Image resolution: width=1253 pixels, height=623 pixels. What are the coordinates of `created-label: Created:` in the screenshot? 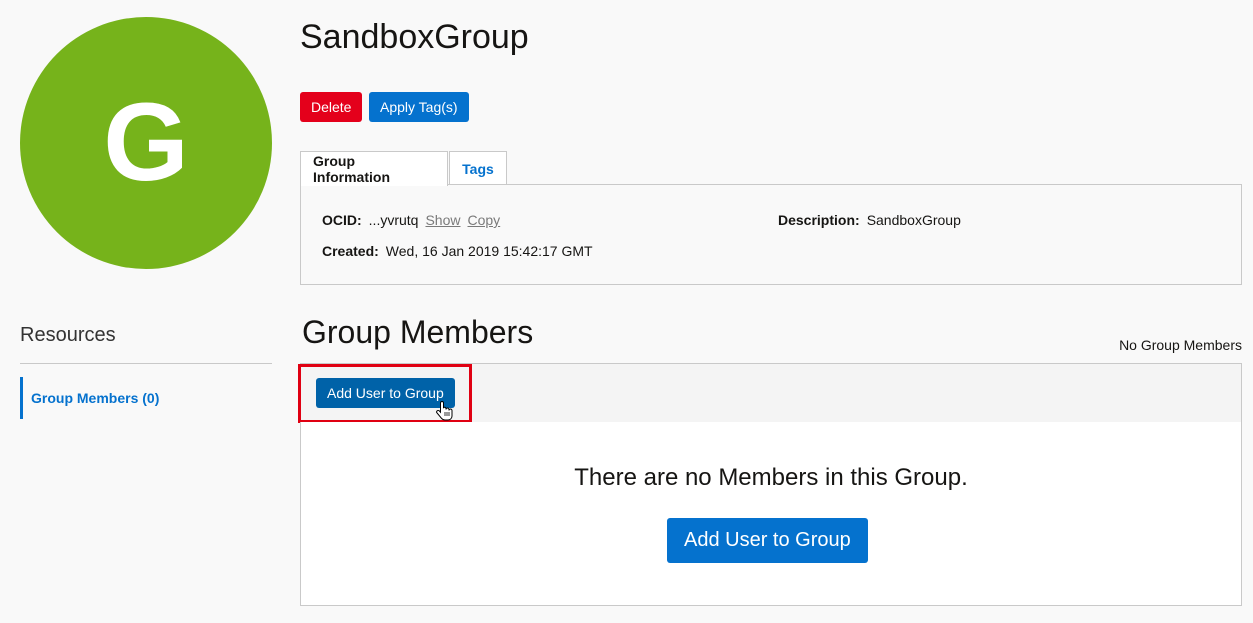 It's located at (350, 251).